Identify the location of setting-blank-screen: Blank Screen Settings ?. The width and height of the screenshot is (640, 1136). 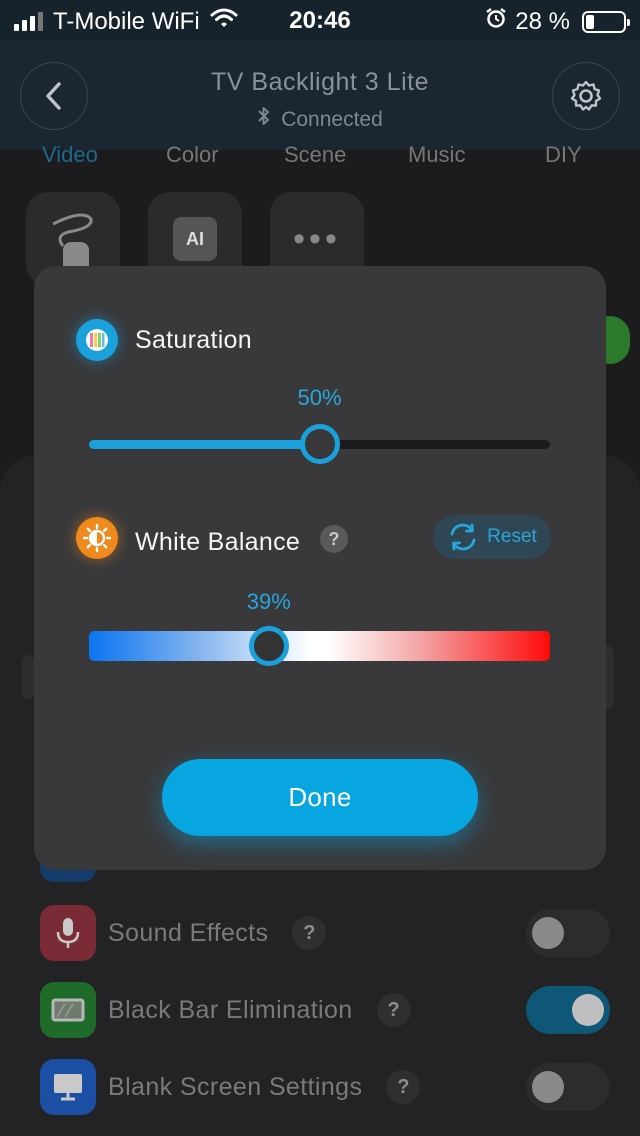
(325, 1087).